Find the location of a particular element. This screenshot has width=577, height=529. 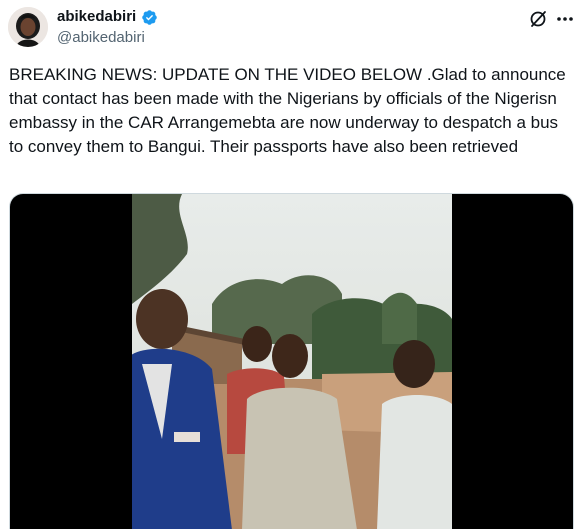

display-name: abikedabiri is located at coordinates (96, 17).